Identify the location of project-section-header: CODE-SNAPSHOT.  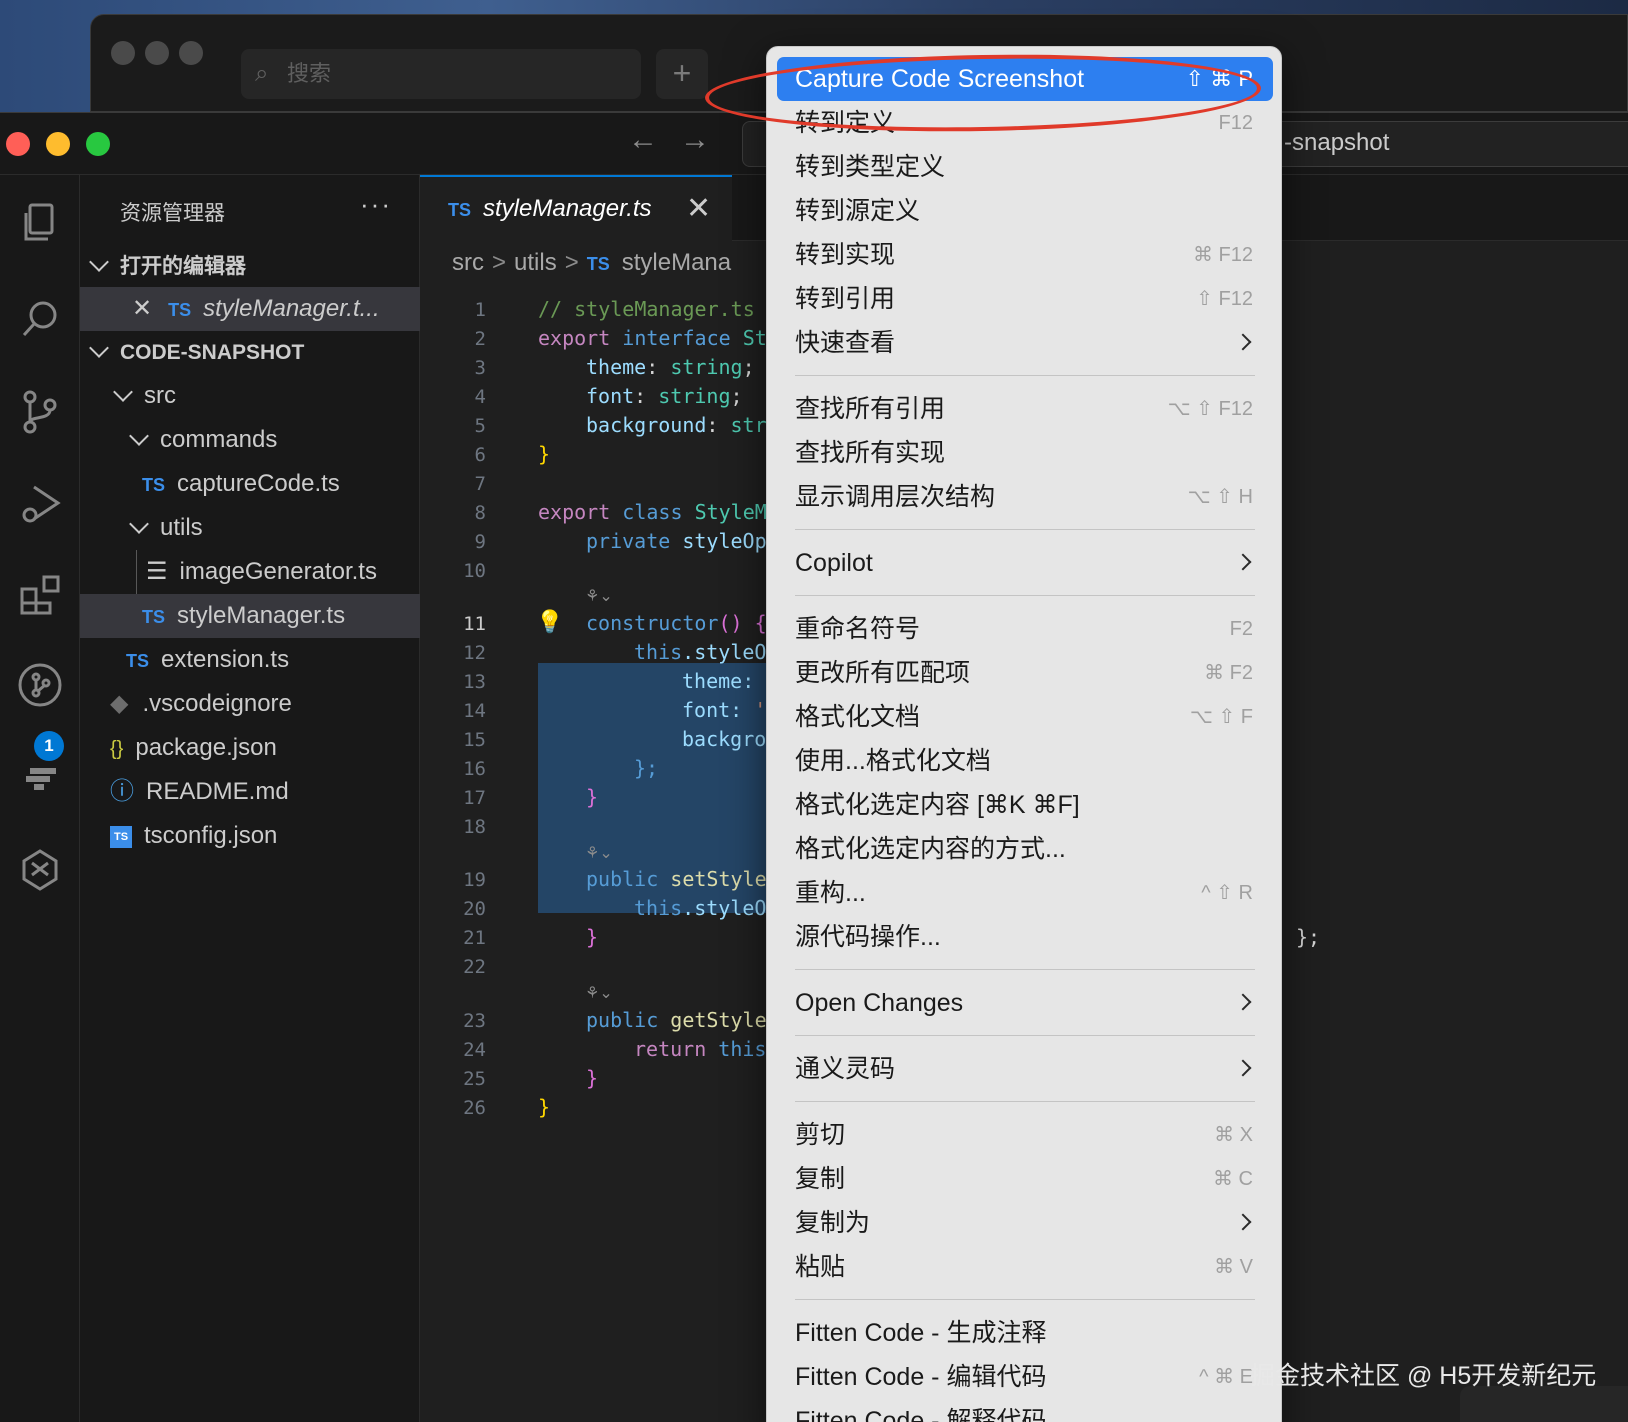
(250, 353).